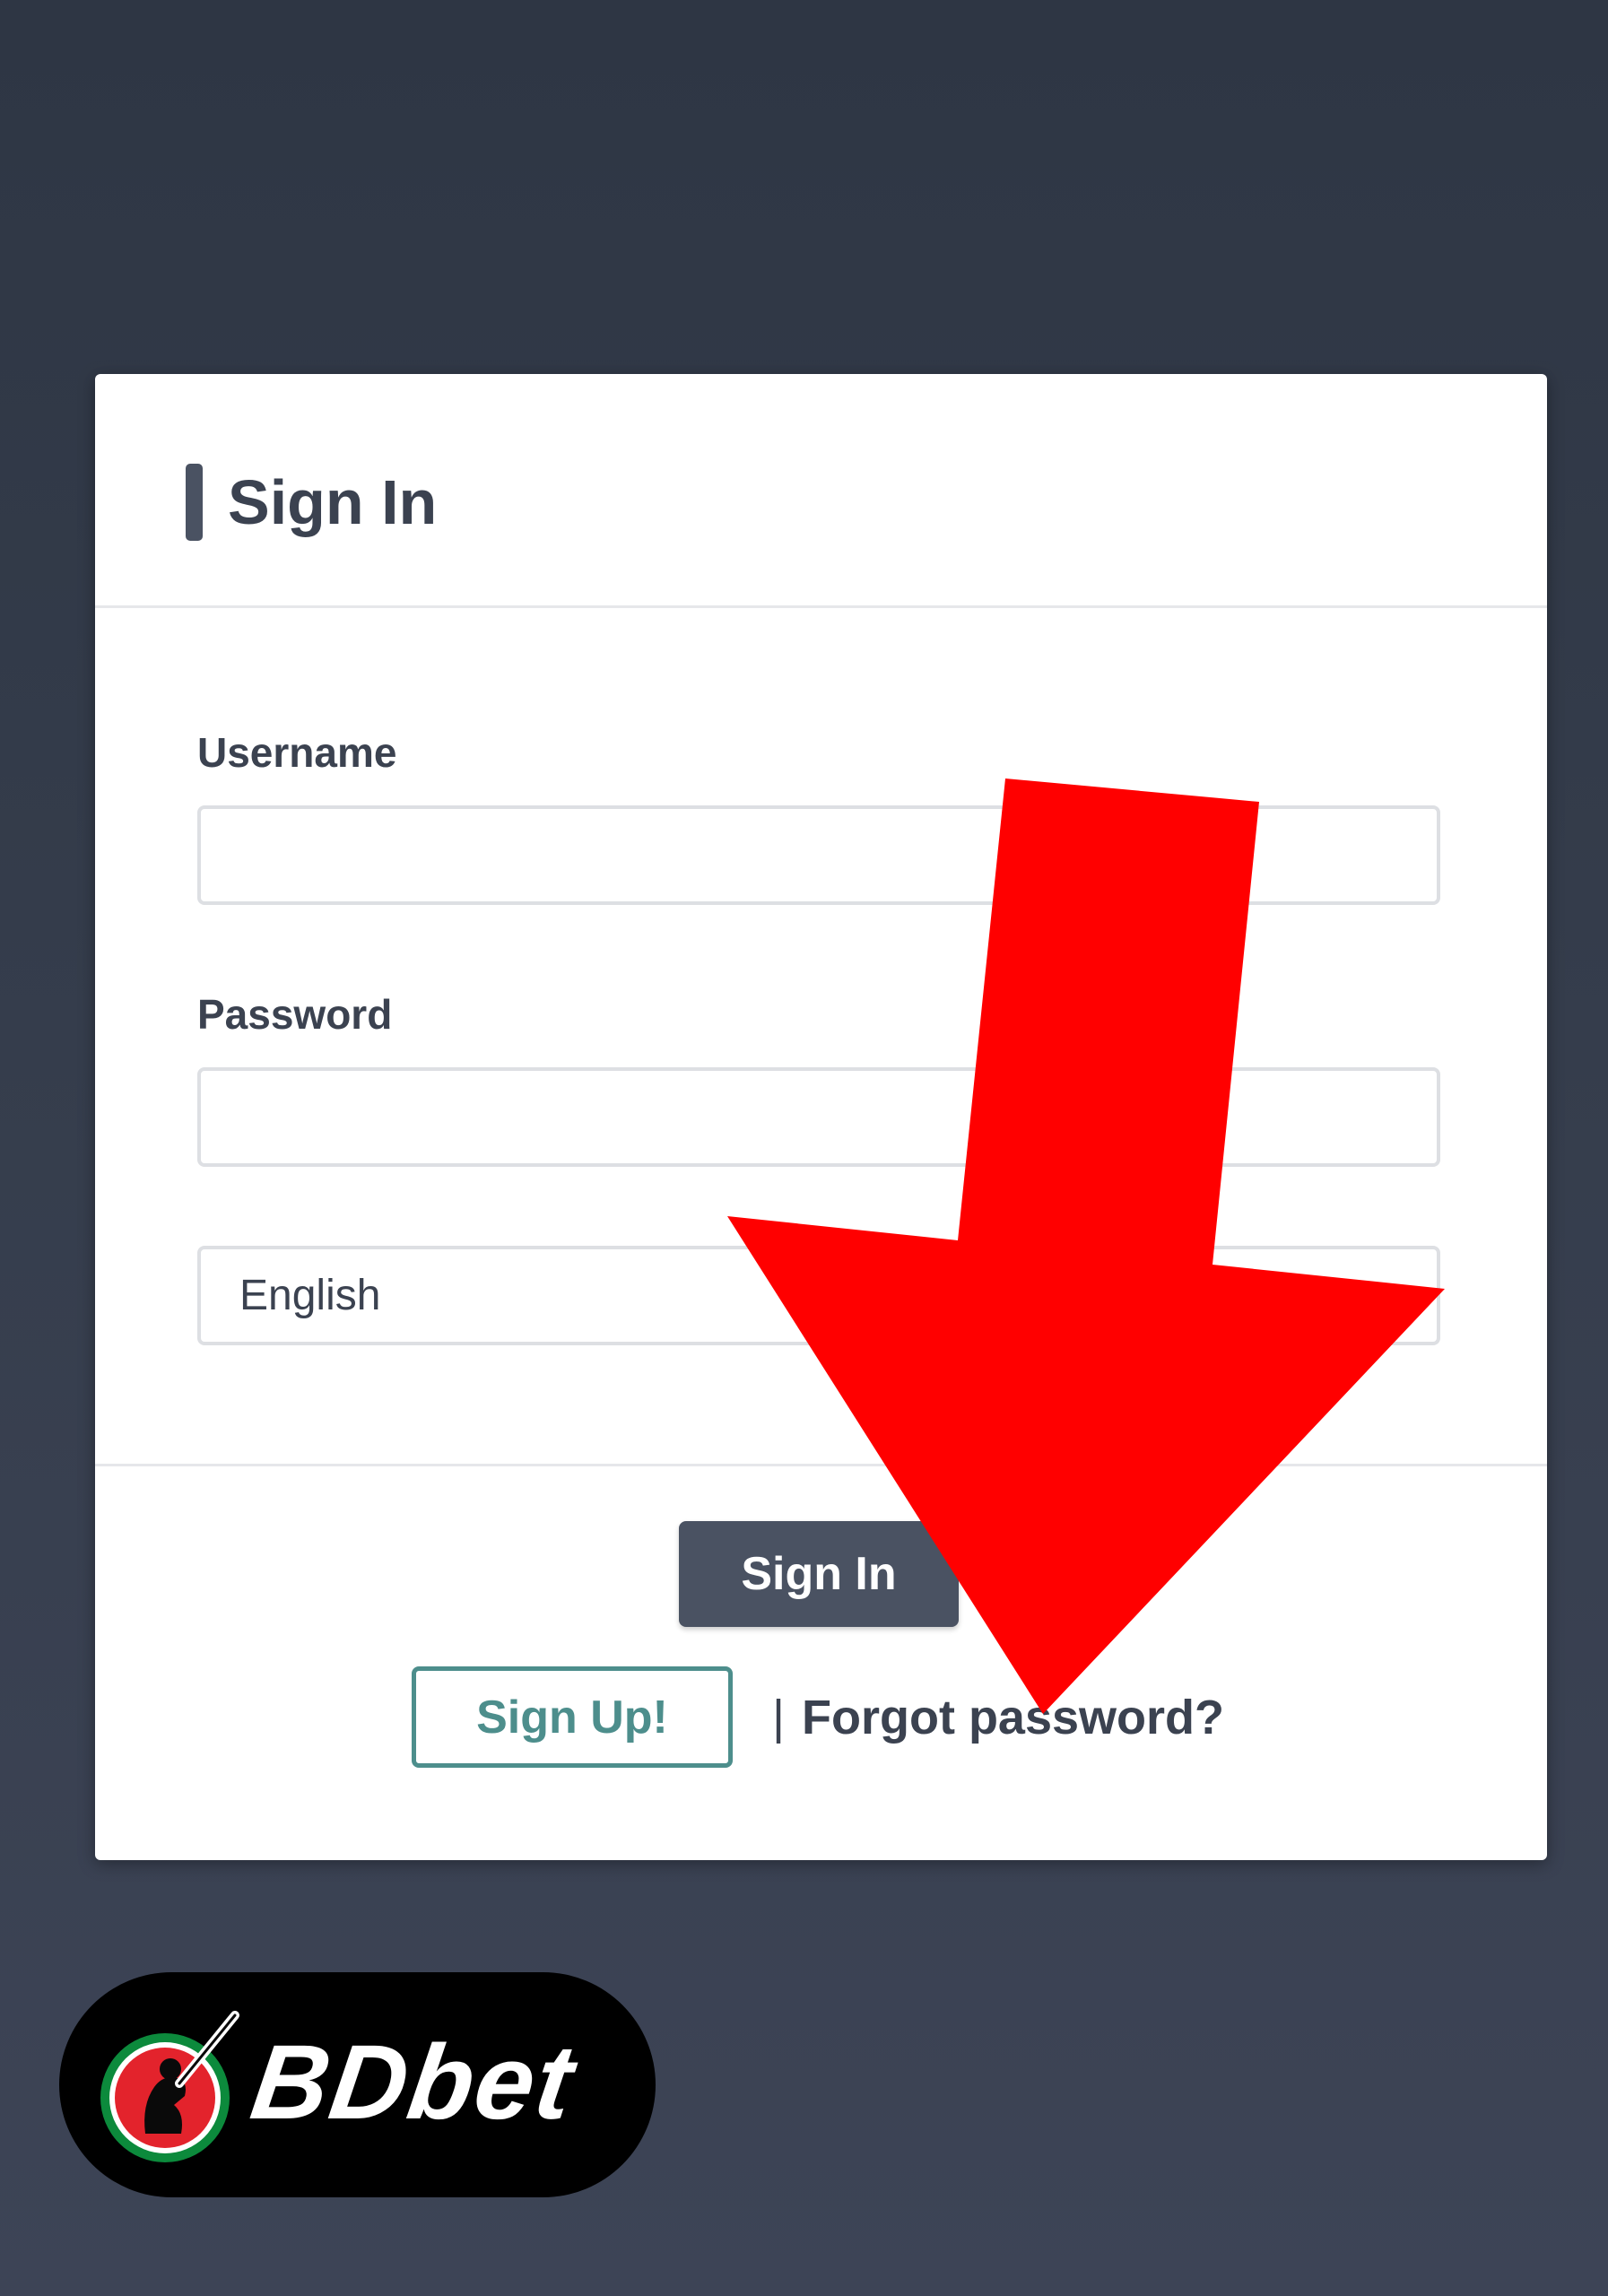  Describe the element at coordinates (819, 1295) in the screenshot. I see `language-select: English` at that location.